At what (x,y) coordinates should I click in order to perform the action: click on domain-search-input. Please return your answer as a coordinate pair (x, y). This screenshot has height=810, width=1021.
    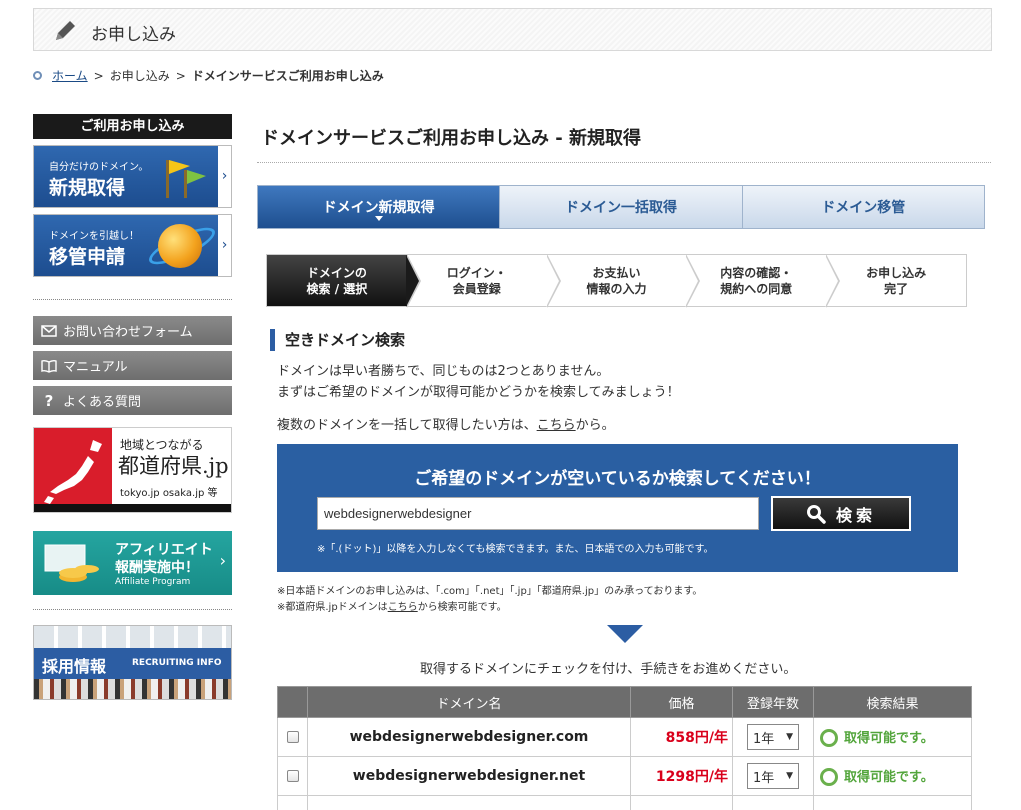
    Looking at the image, I should click on (538, 513).